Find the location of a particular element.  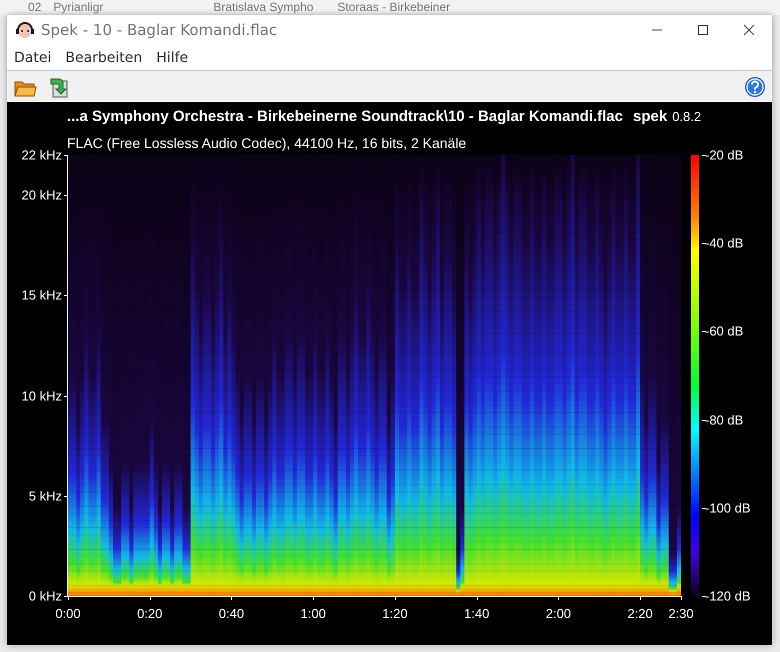

frequency-label: 10 kHz is located at coordinates (42, 396).